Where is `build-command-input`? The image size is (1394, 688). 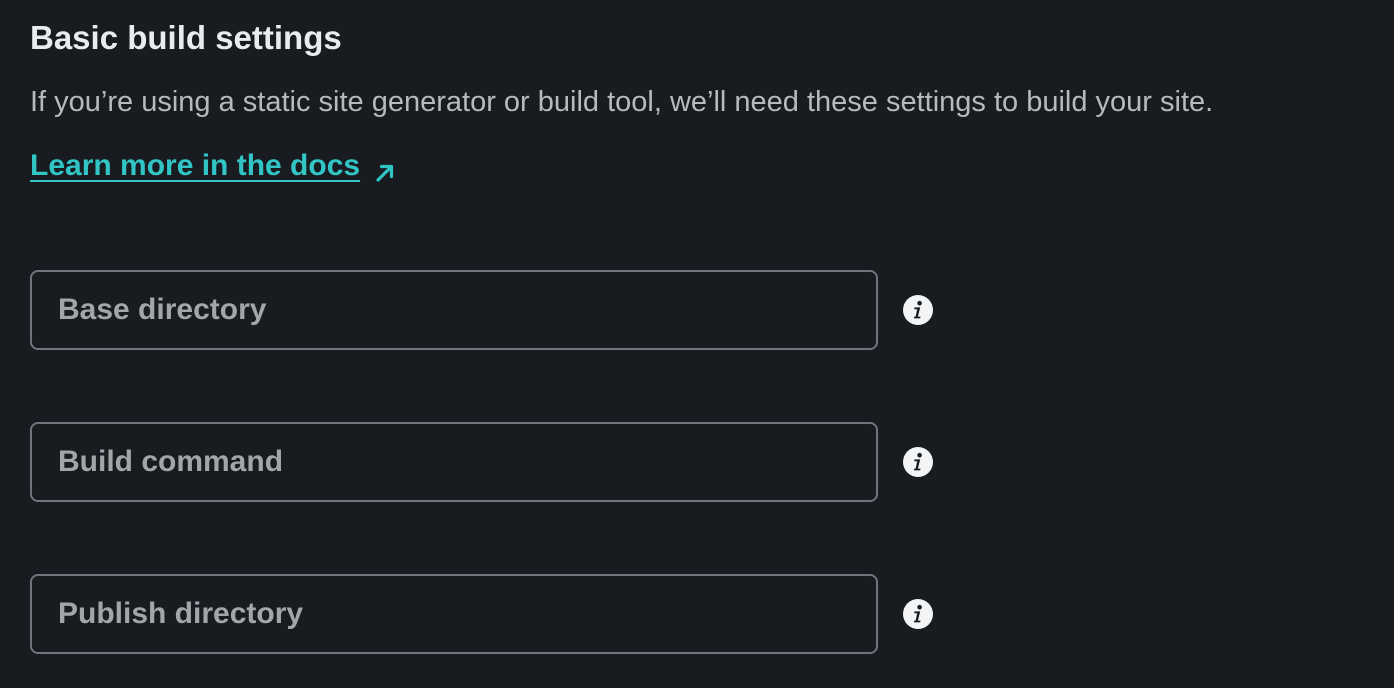 build-command-input is located at coordinates (454, 462).